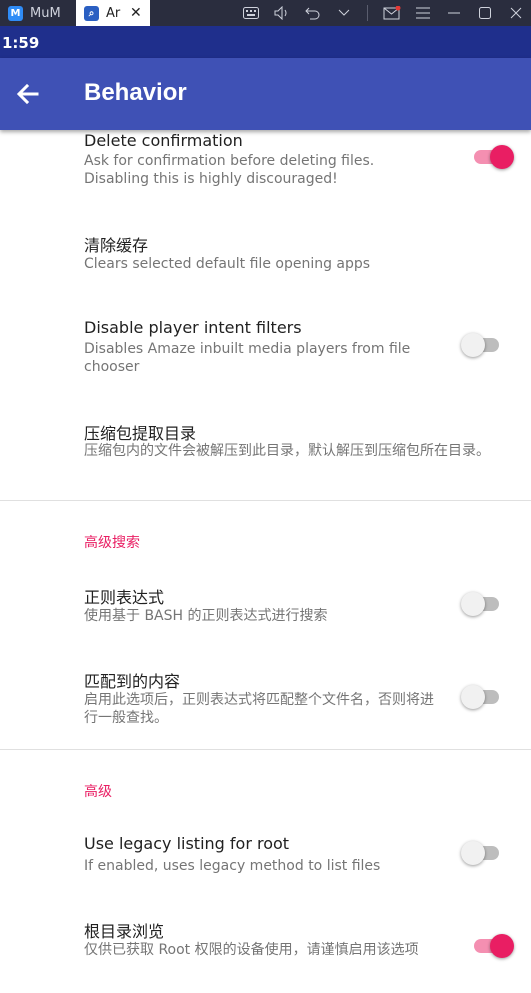 This screenshot has height=993, width=531. I want to click on pref-regex: 正则表达式 使用基于 BASH 的正则表达式进行搜索, so click(265, 609).